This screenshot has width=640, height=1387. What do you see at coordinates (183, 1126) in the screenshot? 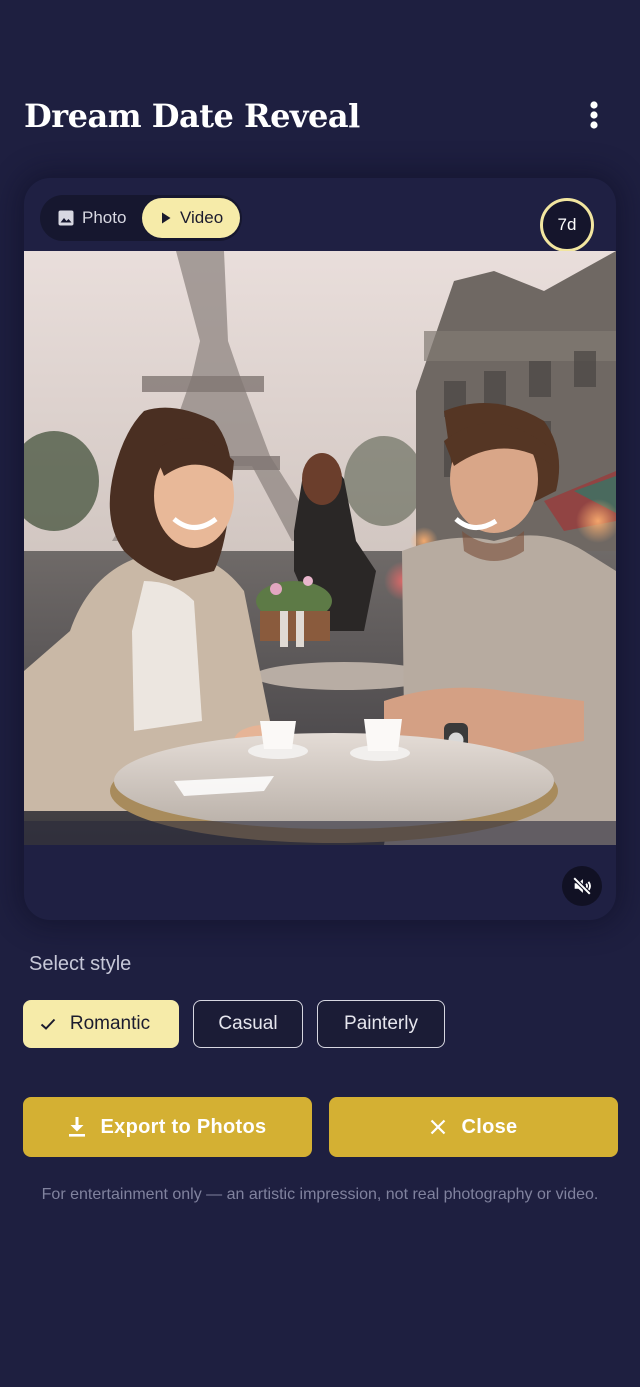
I see `export-button-label: Export to Photos` at bounding box center [183, 1126].